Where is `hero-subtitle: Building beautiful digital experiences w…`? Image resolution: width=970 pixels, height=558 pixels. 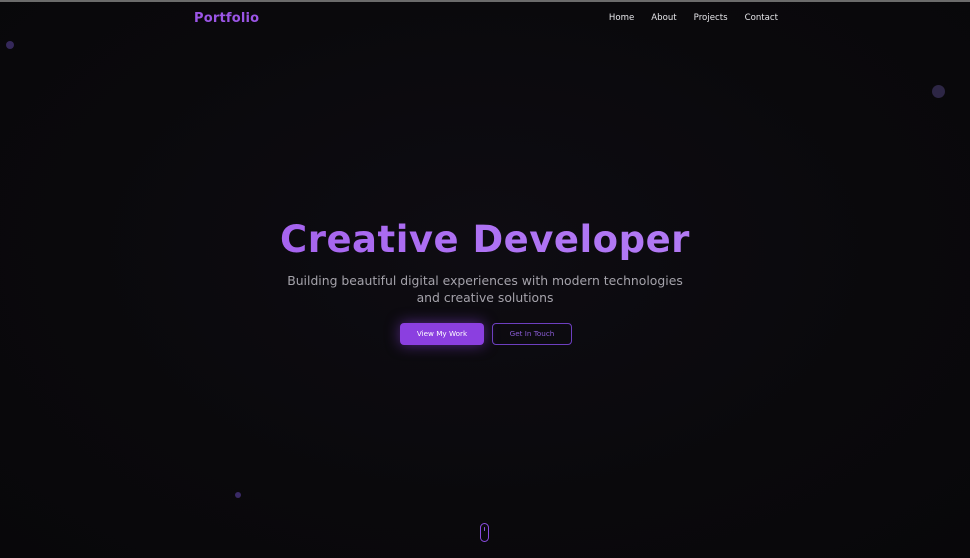
hero-subtitle: Building beautiful digital experiences w… is located at coordinates (485, 289).